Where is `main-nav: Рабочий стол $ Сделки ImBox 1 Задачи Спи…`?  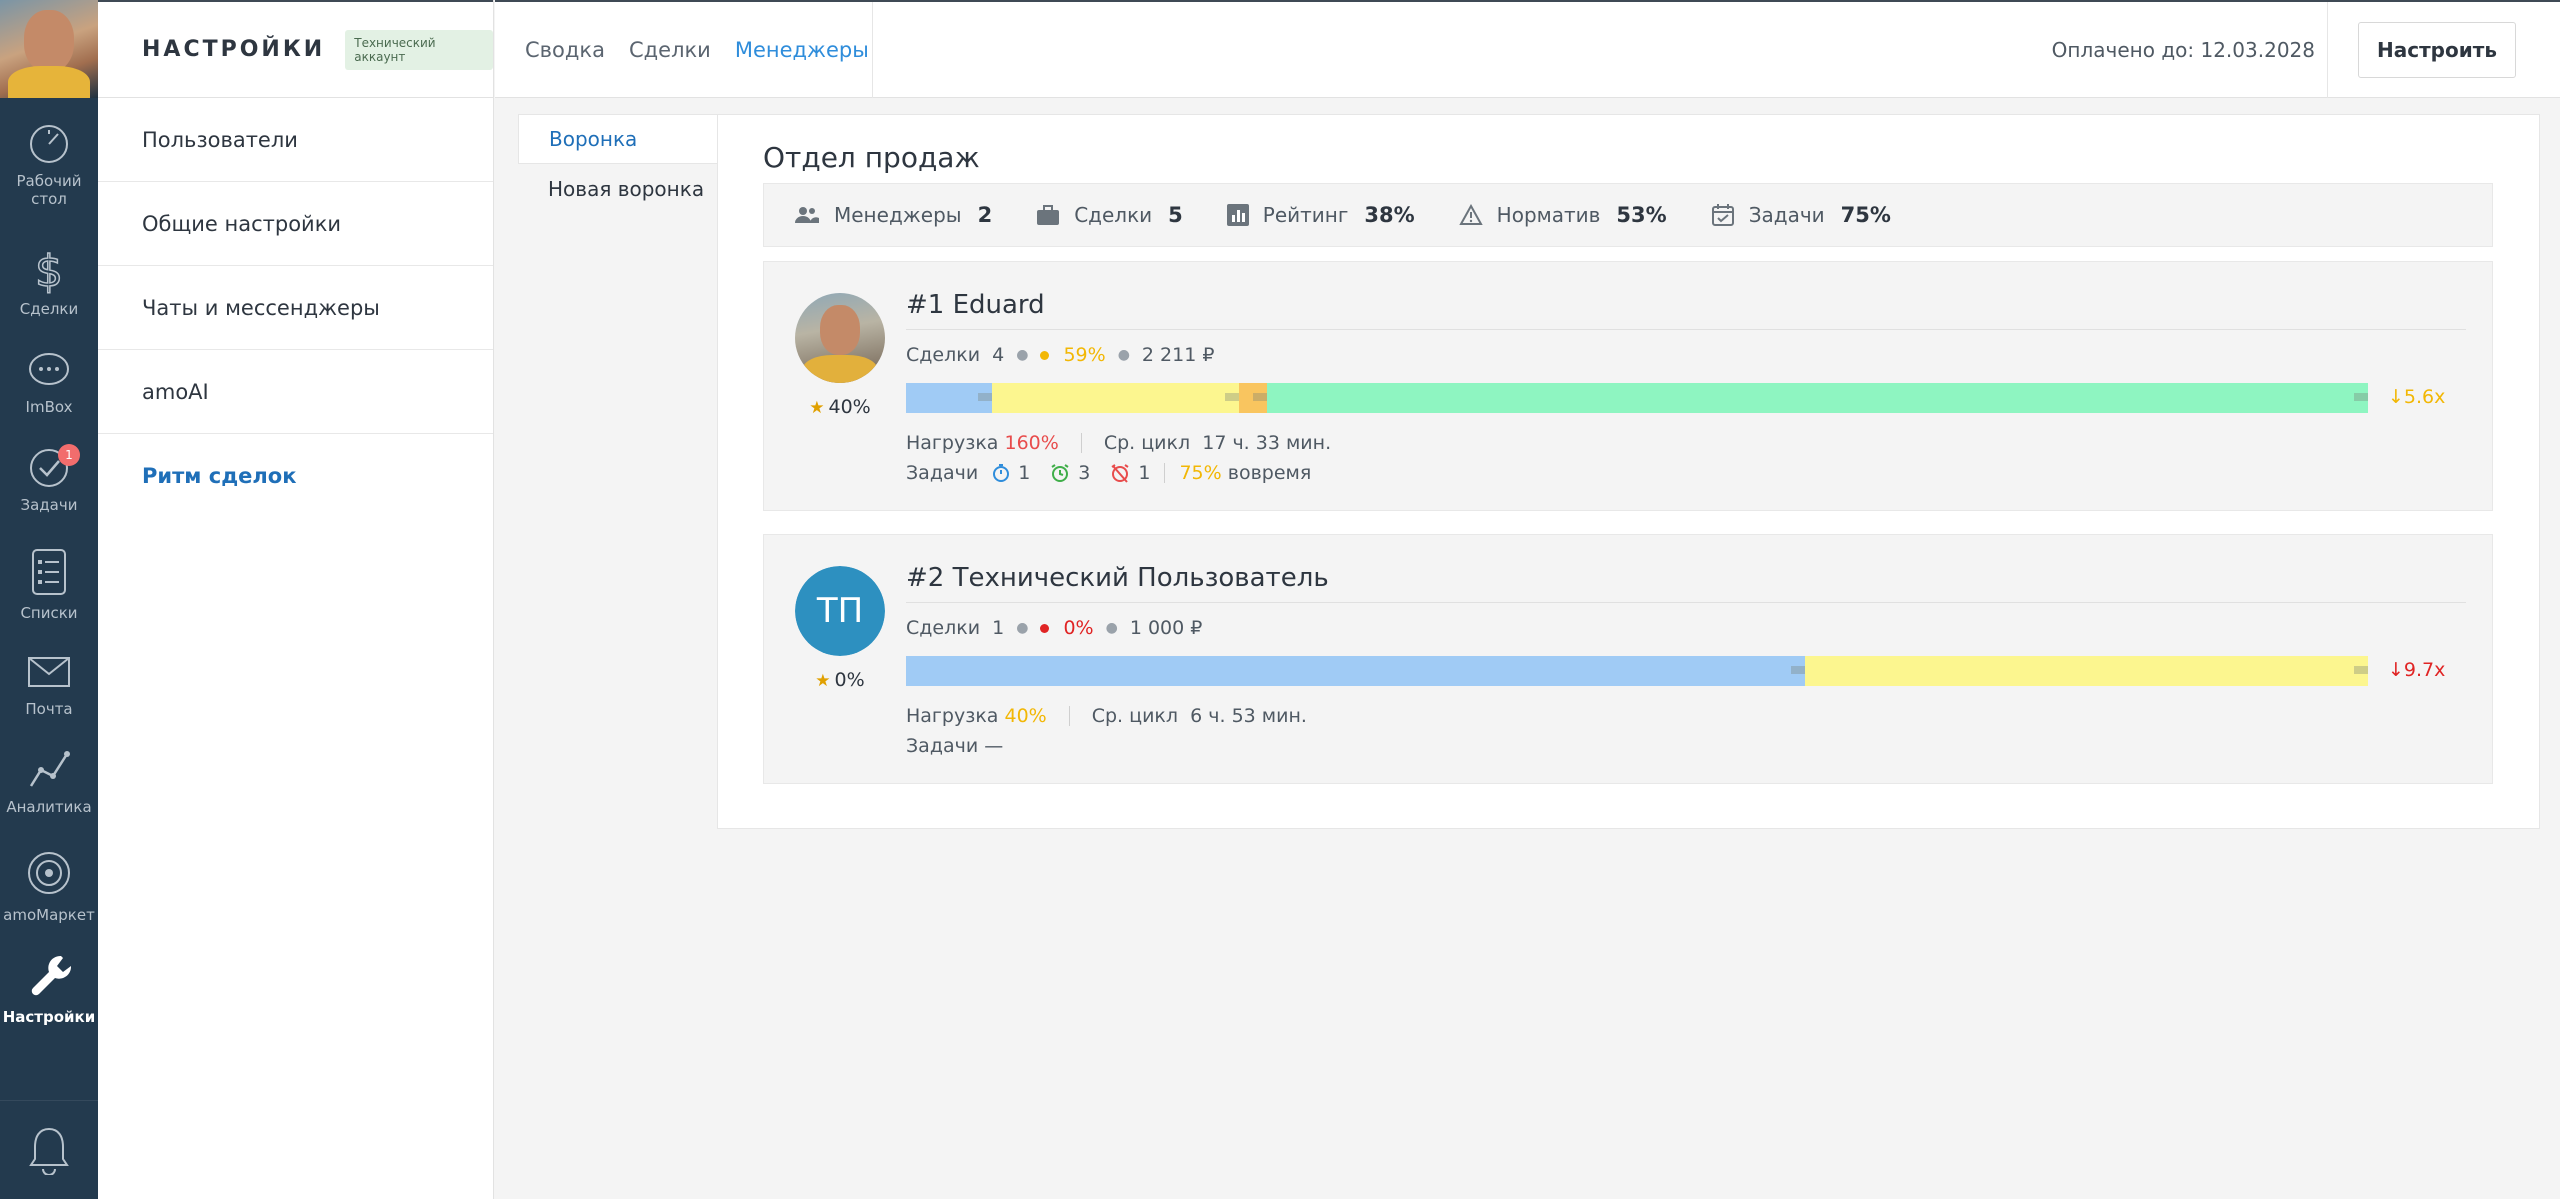 main-nav: Рабочий стол $ Сделки ImBox 1 Задачи Спи… is located at coordinates (49, 599).